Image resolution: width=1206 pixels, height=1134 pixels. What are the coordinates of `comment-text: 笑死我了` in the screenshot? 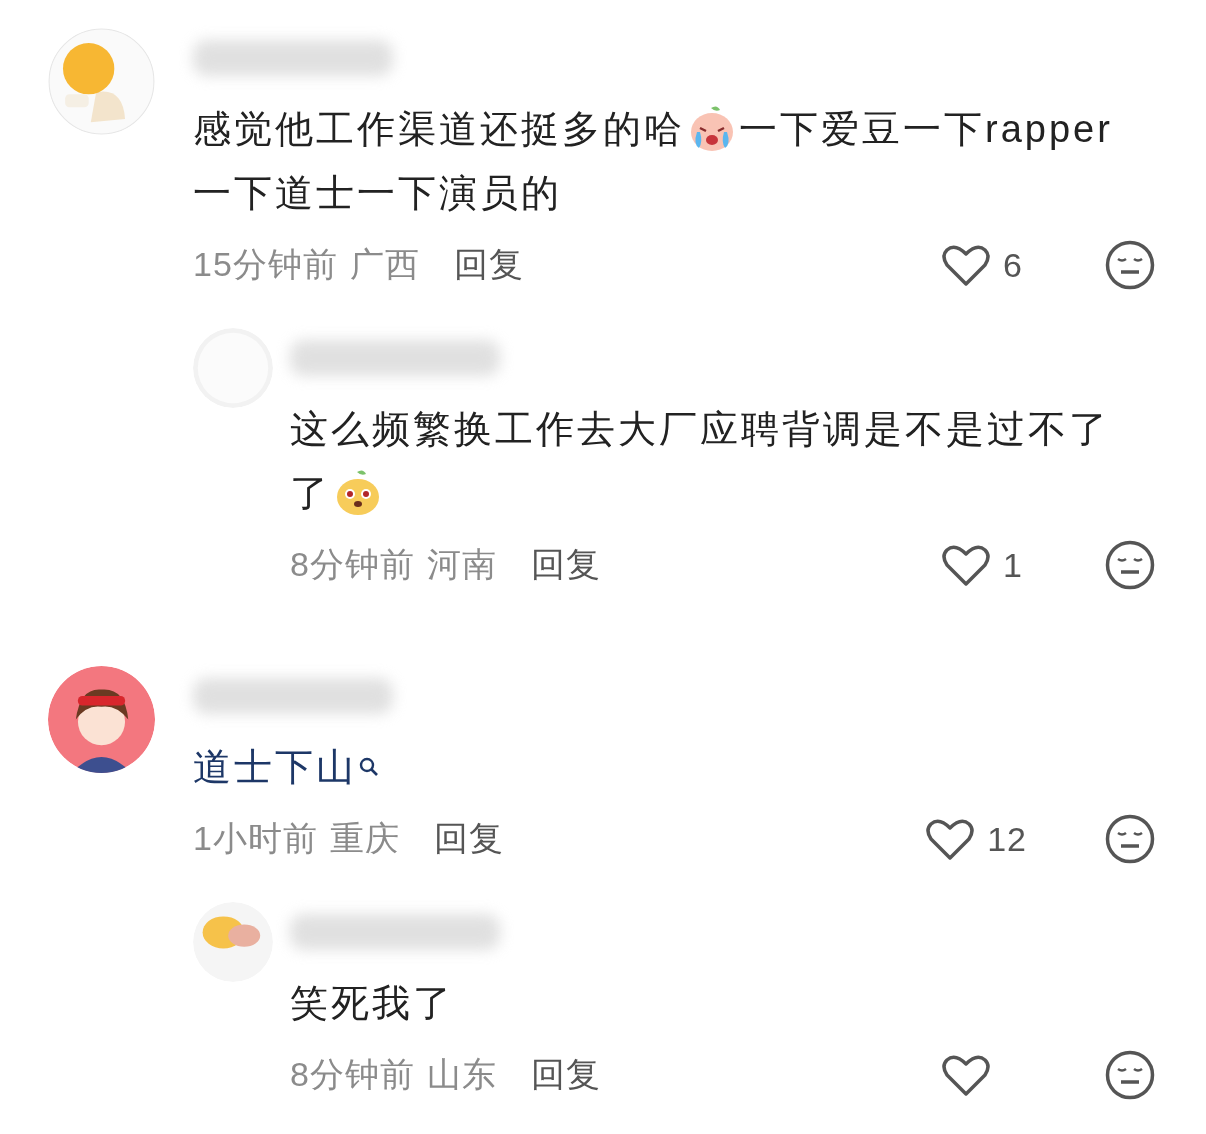 It's located at (372, 1003).